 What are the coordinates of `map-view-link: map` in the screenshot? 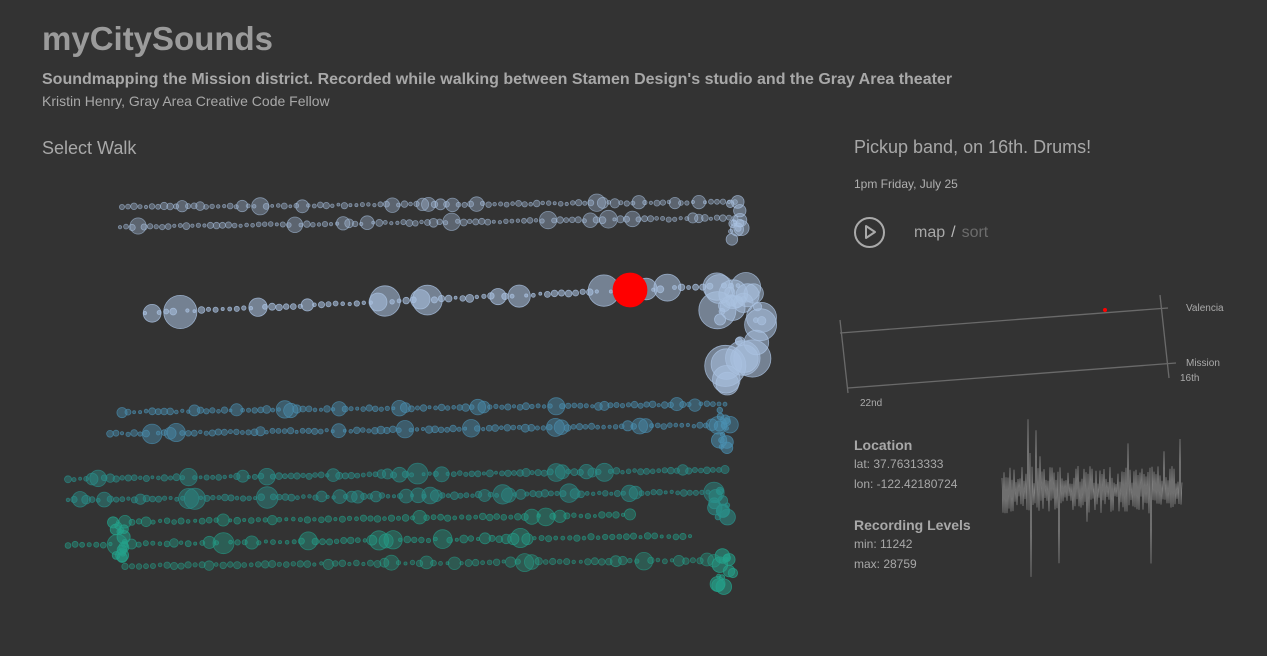 It's located at (929, 232).